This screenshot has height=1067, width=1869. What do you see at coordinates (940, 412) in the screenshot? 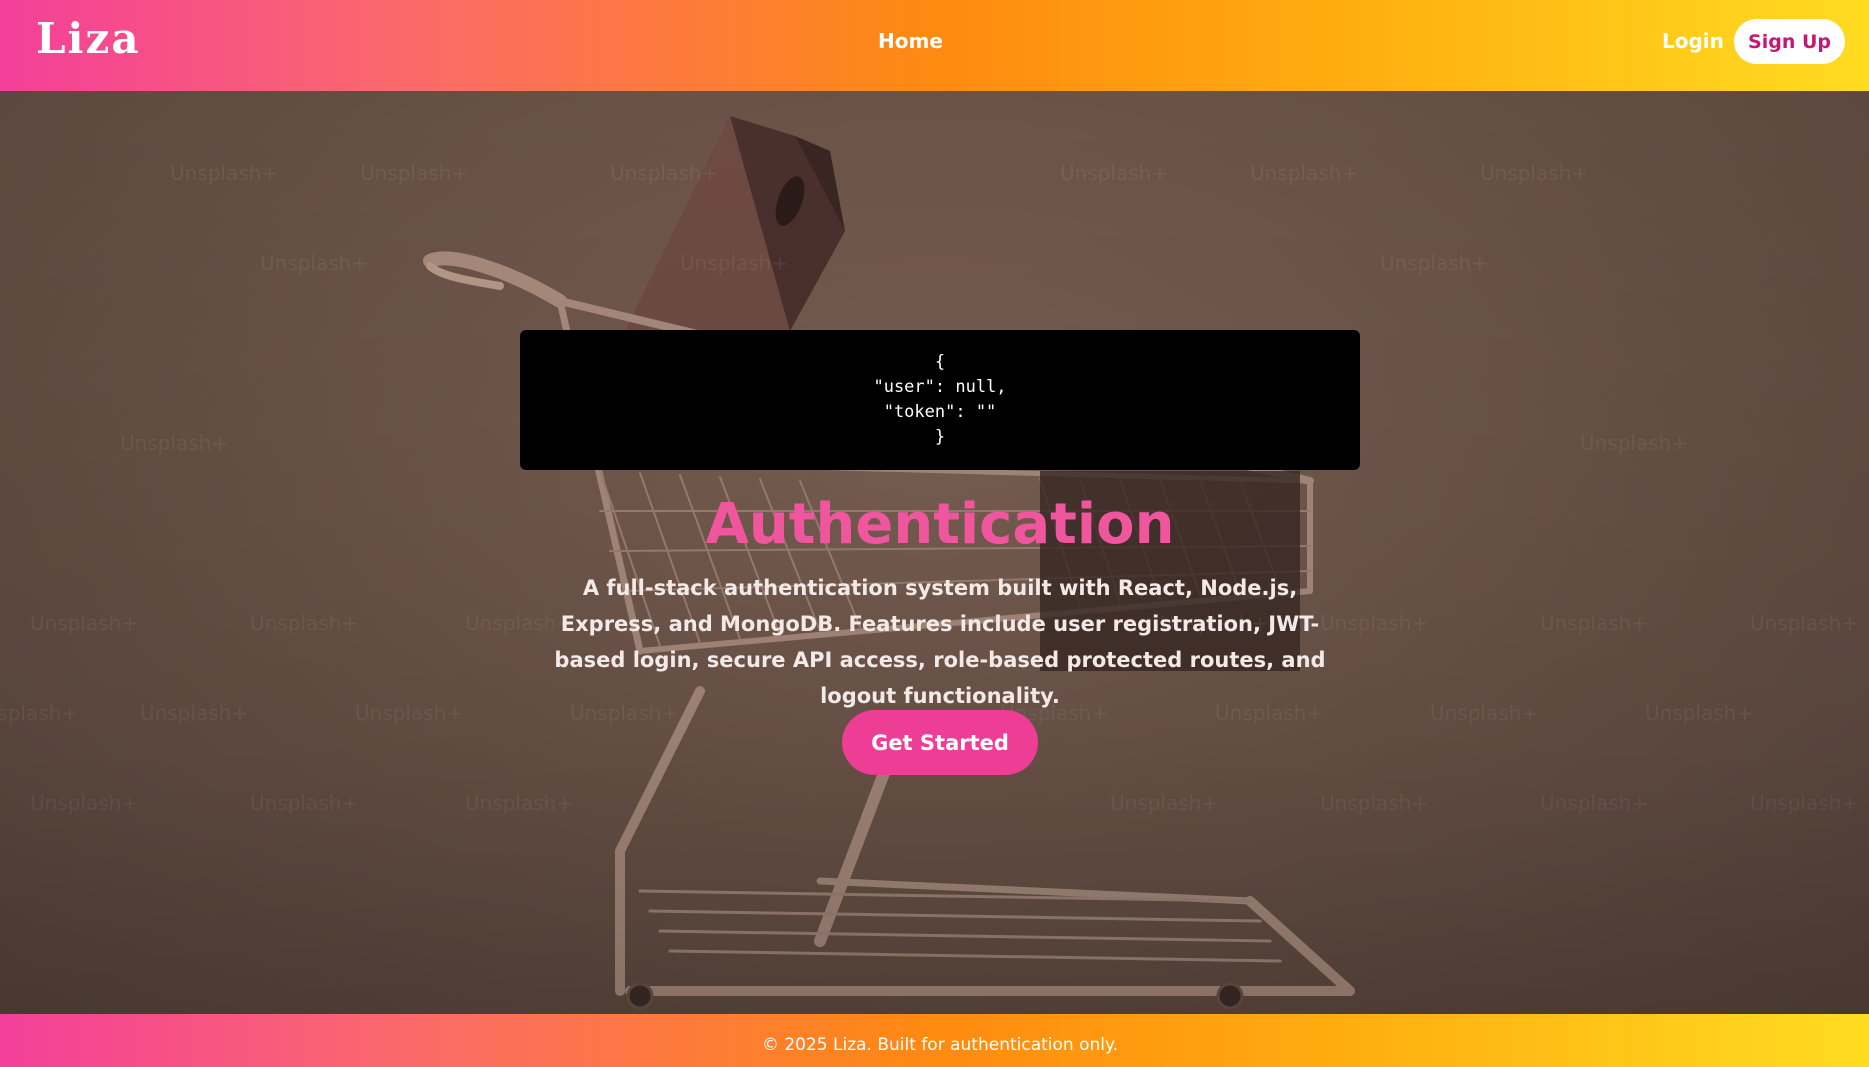
I see `code-line: "token": ""` at bounding box center [940, 412].